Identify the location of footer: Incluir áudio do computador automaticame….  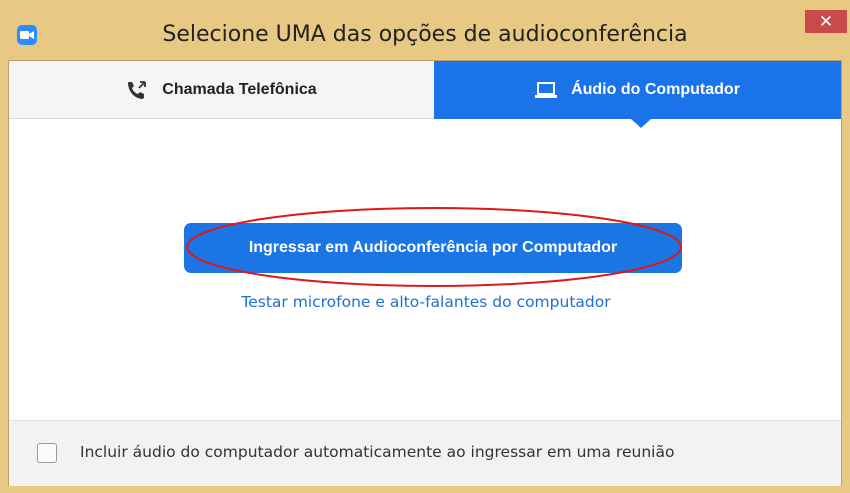
(425, 453).